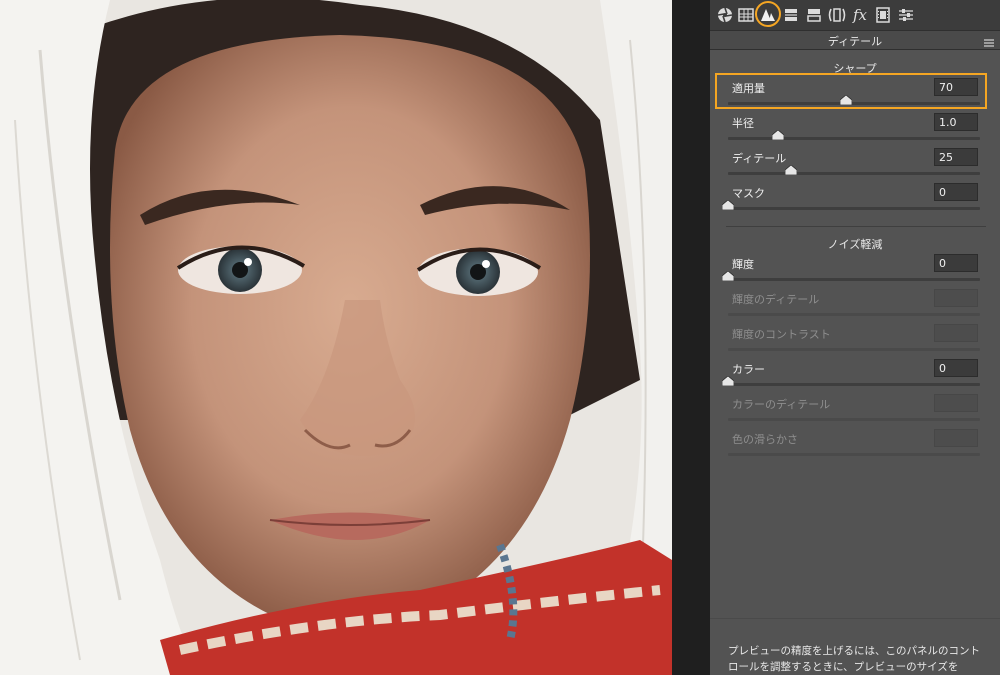 The image size is (1000, 675). What do you see at coordinates (854, 100) in the screenshot?
I see `sharpen-amount-slider` at bounding box center [854, 100].